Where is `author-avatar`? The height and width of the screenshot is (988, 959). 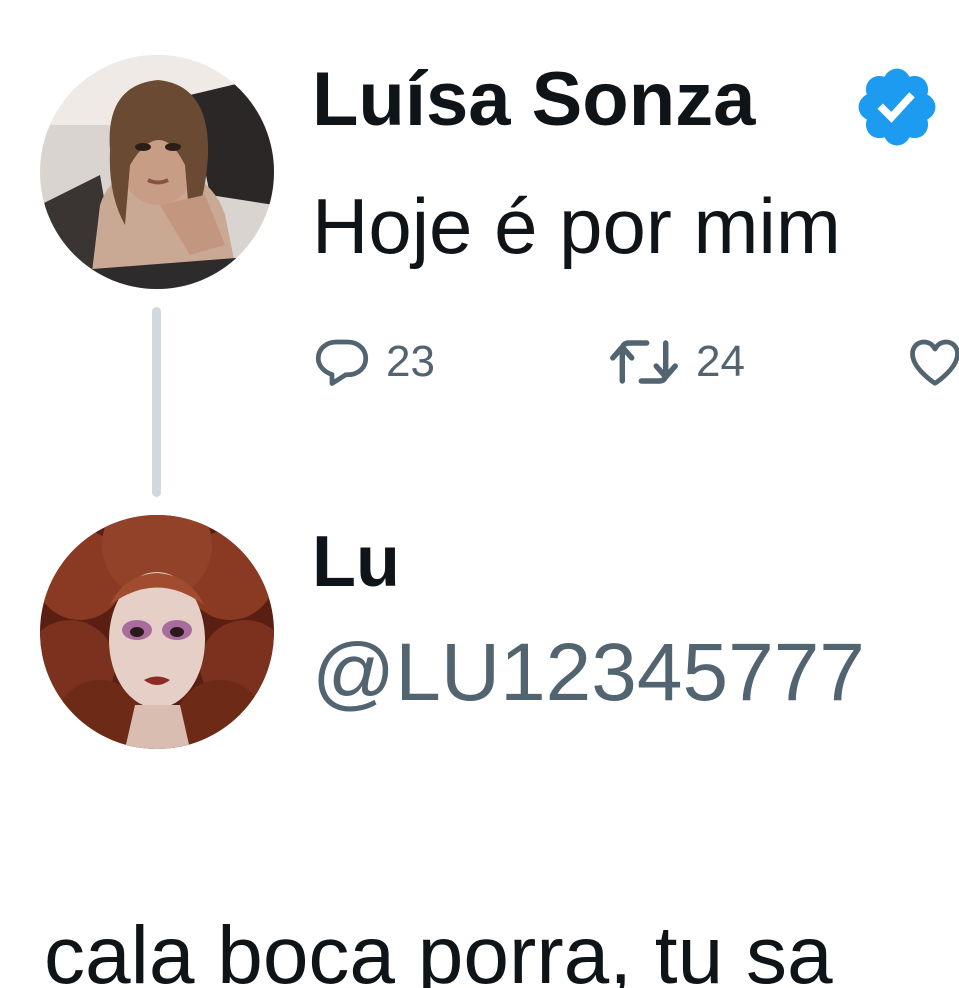
author-avatar is located at coordinates (157, 172).